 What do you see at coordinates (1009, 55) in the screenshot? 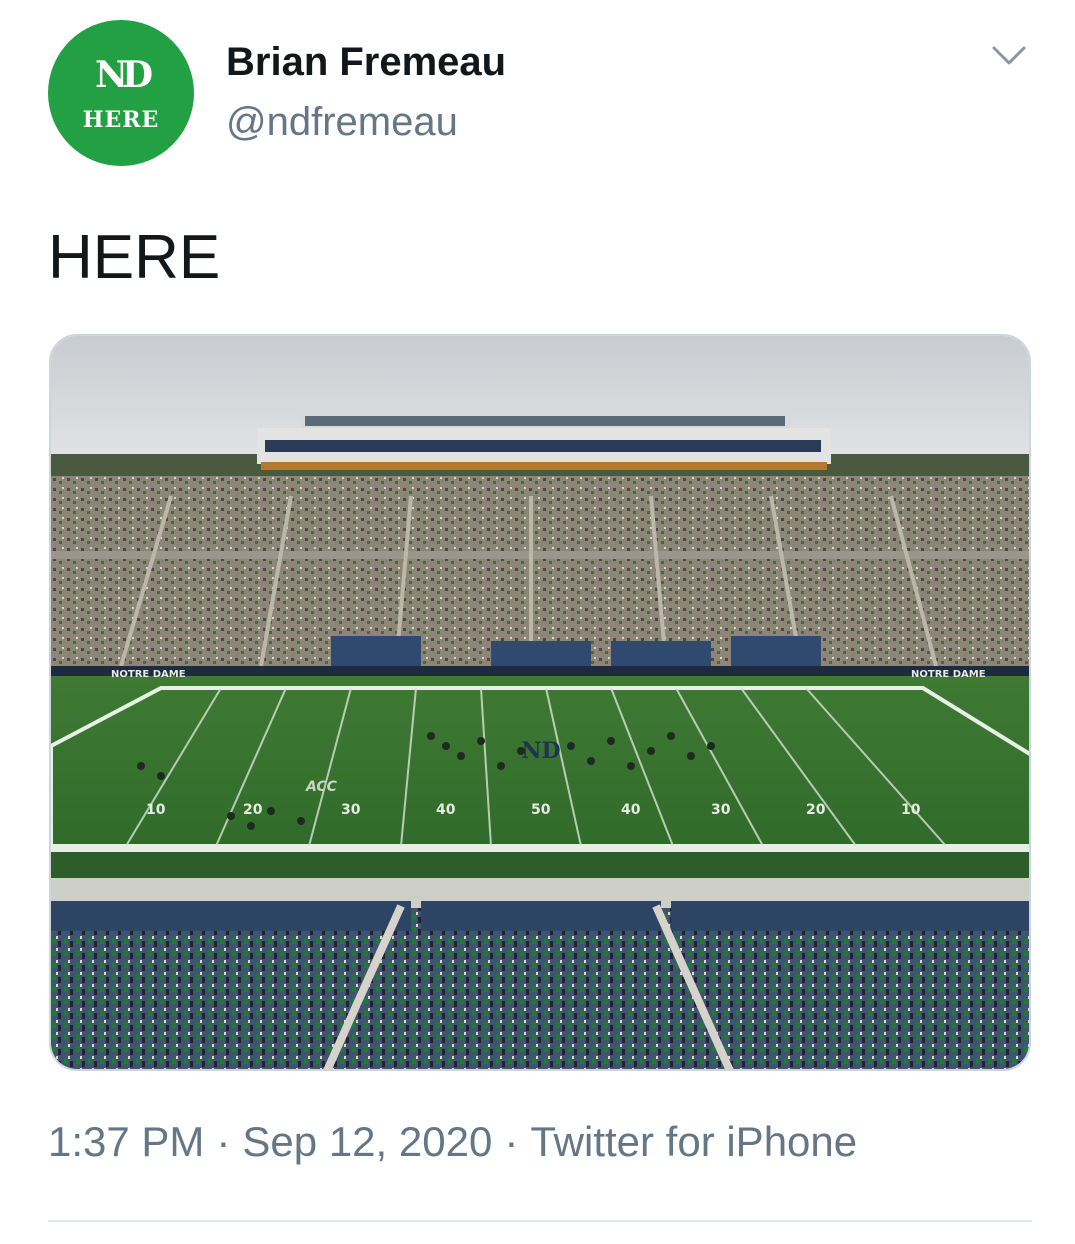
I see `chevron-down-icon` at bounding box center [1009, 55].